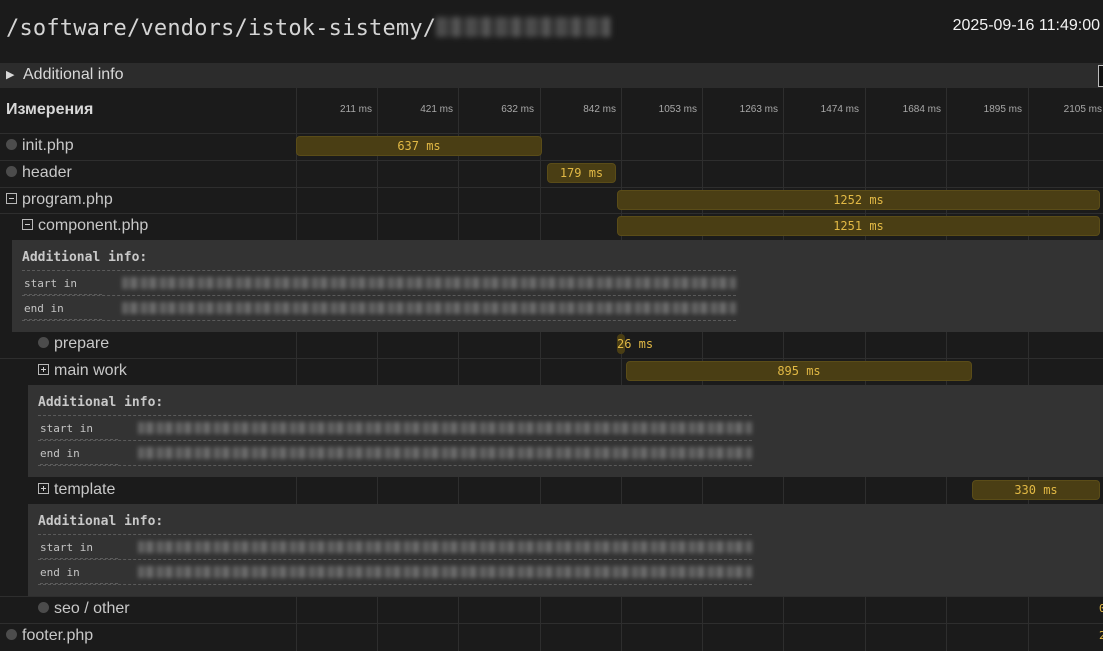 This screenshot has height=651, width=1103. I want to click on page-path: /software/vendors/istok-sistemy/, so click(309, 28).